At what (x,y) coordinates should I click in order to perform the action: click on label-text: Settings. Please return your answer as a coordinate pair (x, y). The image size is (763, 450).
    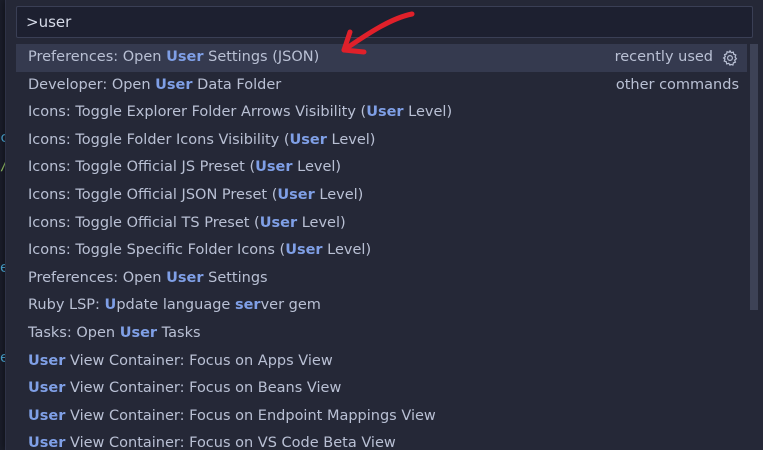
    Looking at the image, I should click on (235, 277).